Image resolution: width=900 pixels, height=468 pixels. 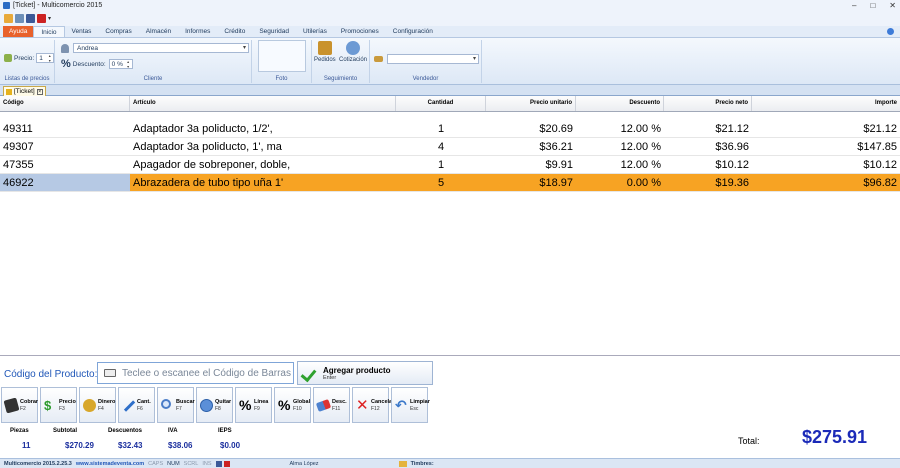 What do you see at coordinates (18, 165) in the screenshot?
I see `cell-codigo: 47355` at bounding box center [18, 165].